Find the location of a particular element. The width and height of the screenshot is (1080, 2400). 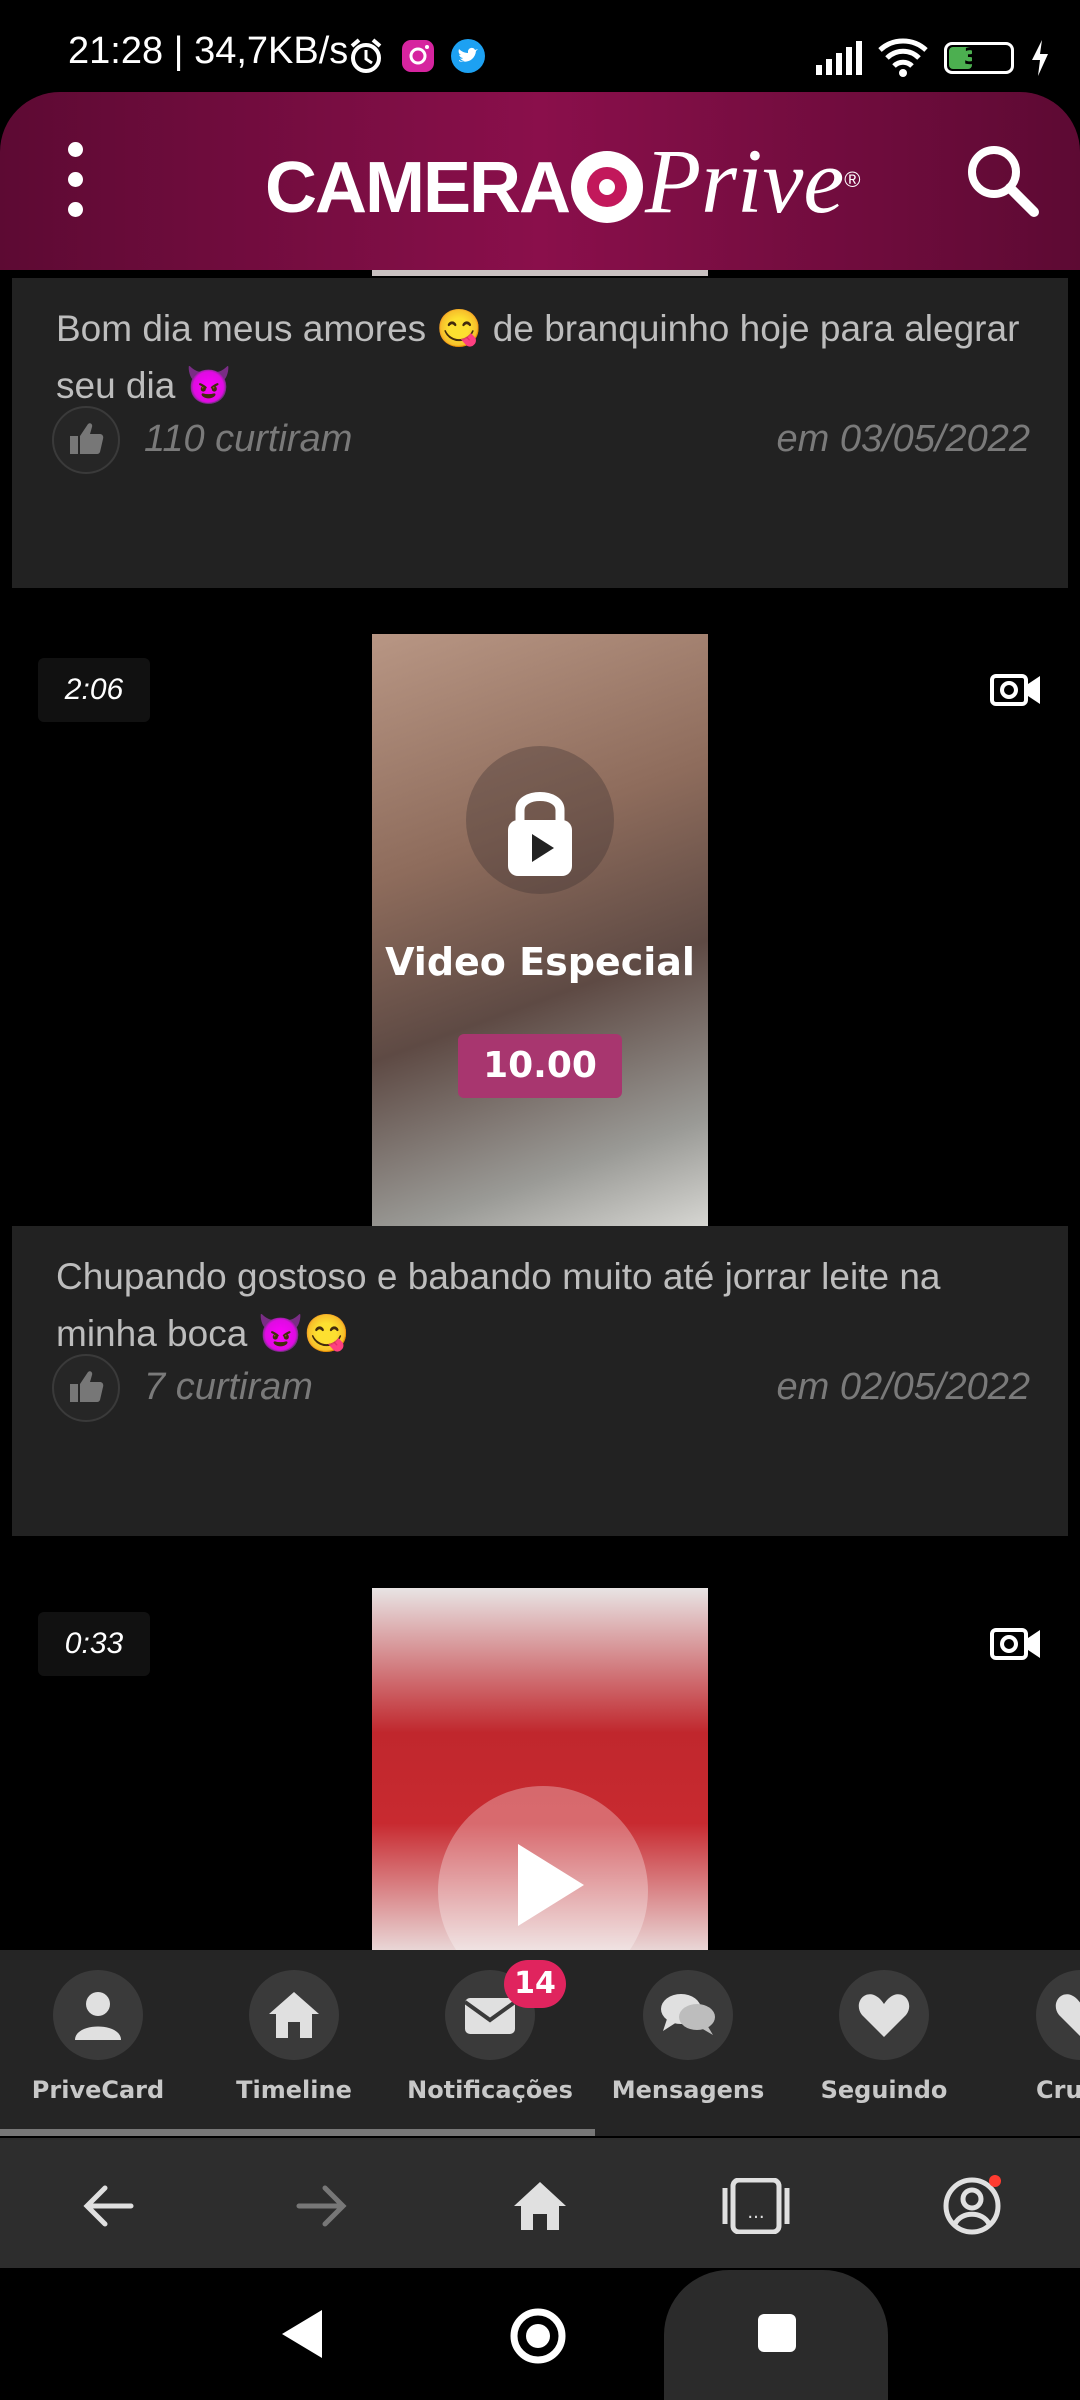

play-icon is located at coordinates (550, 1885).